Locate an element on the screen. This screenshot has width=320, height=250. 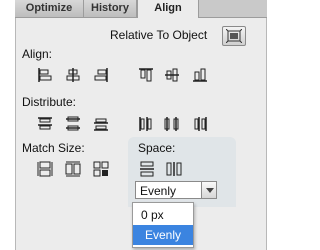
relative-to-object-icon is located at coordinates (234, 36).